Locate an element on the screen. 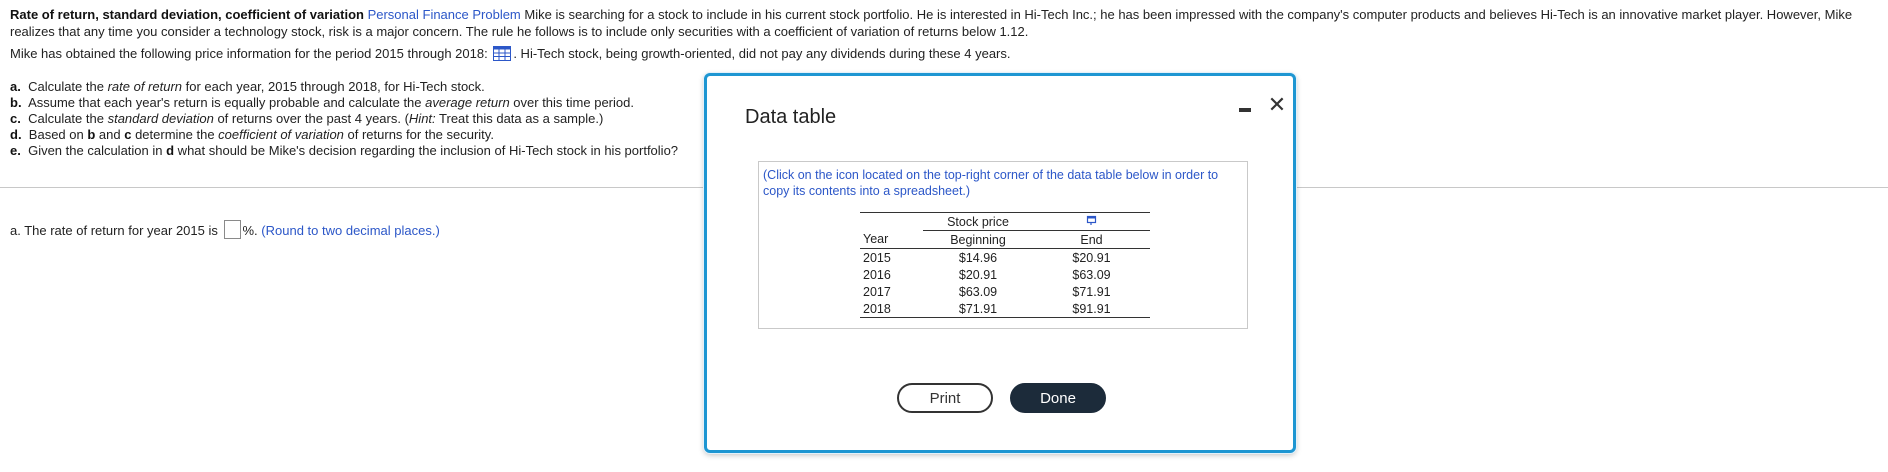  done-button: Done is located at coordinates (1058, 398).